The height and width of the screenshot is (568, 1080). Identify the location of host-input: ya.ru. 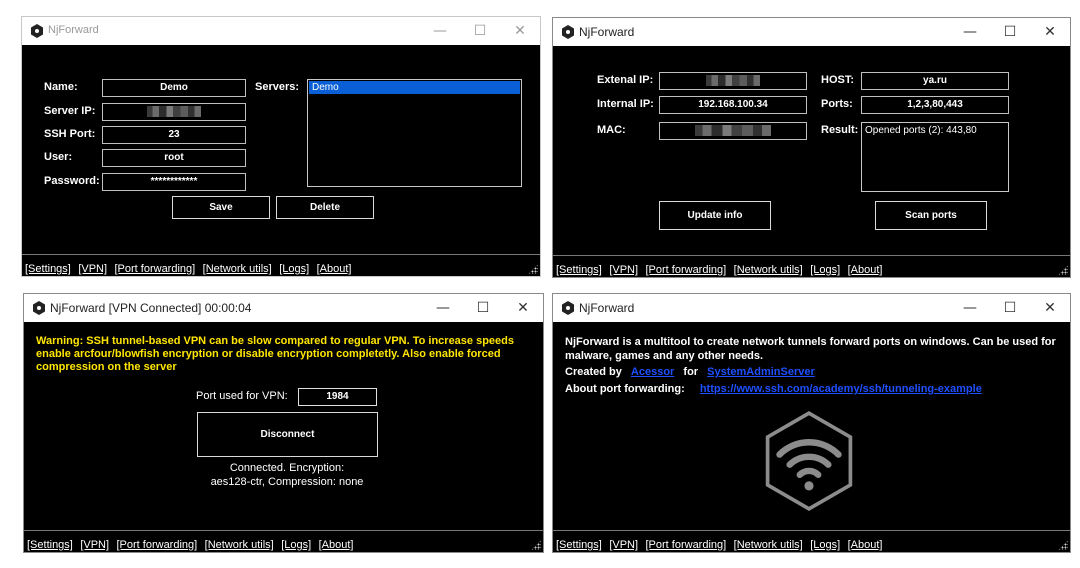
(935, 81).